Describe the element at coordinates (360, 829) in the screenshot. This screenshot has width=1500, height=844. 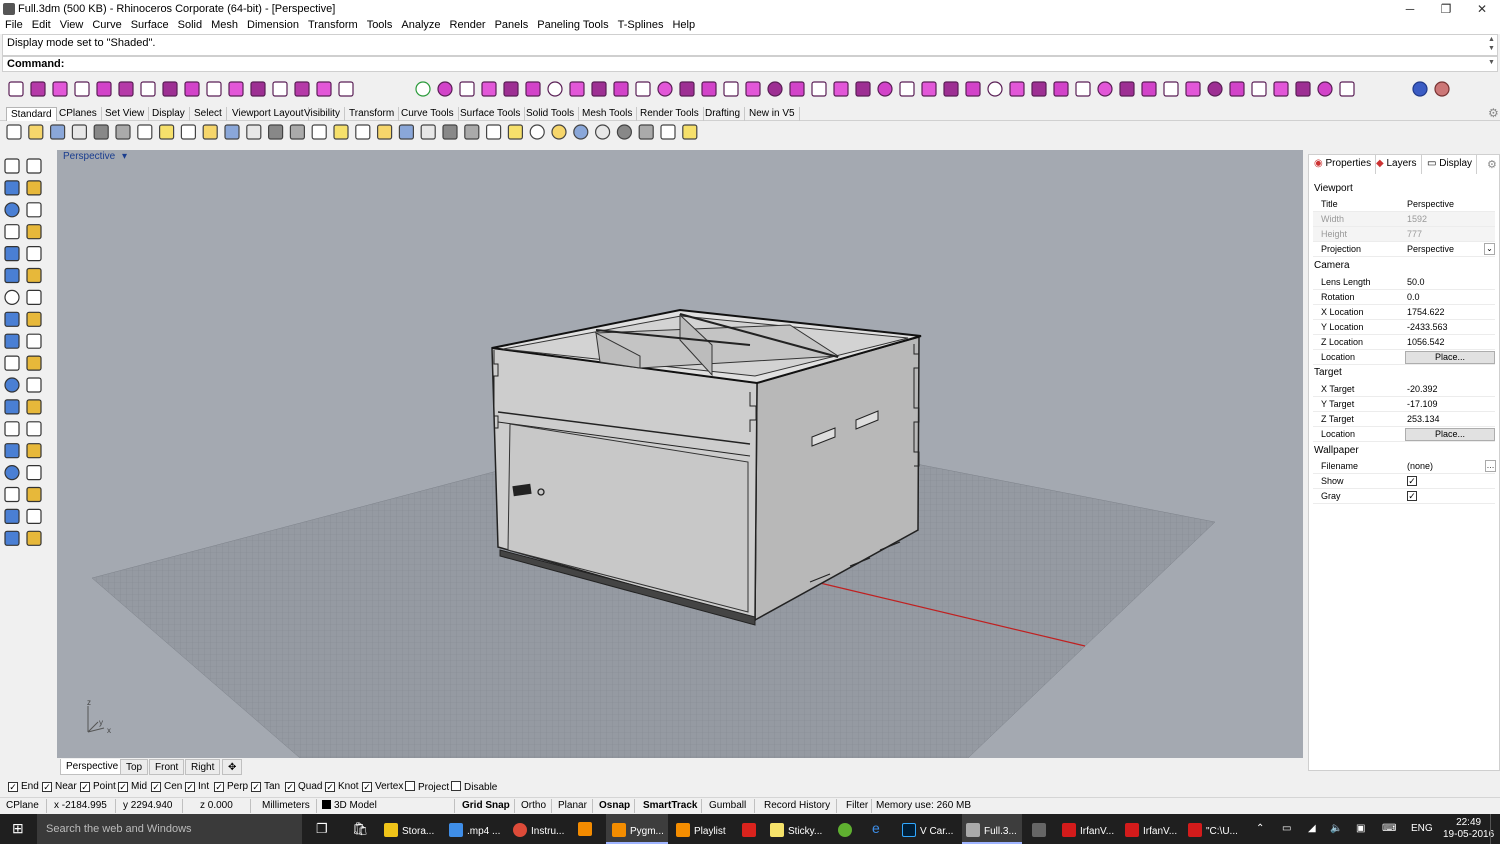
I see `store-icon: 🛍` at that location.